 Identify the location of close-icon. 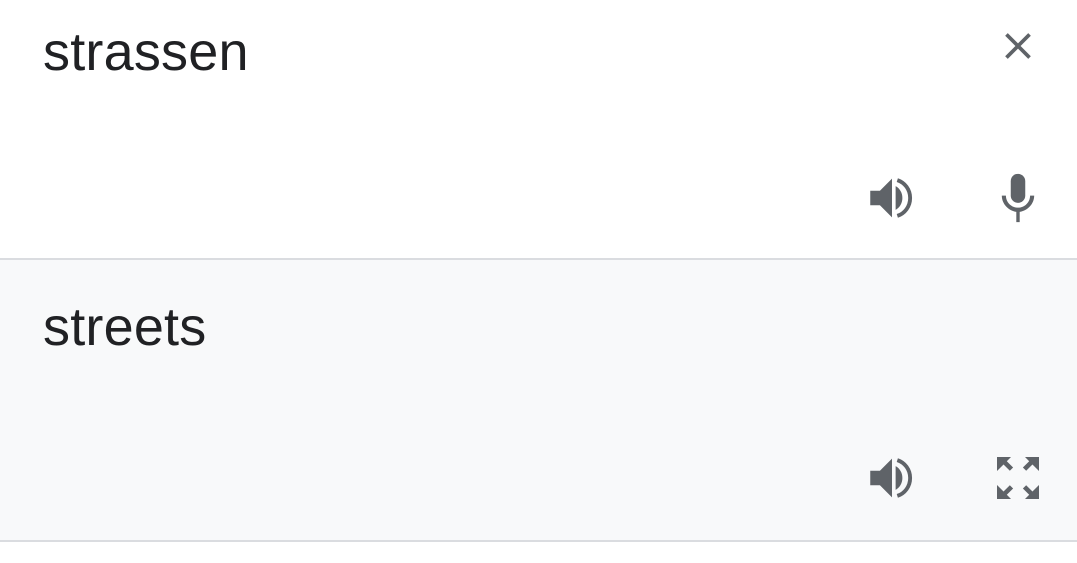
(1018, 46).